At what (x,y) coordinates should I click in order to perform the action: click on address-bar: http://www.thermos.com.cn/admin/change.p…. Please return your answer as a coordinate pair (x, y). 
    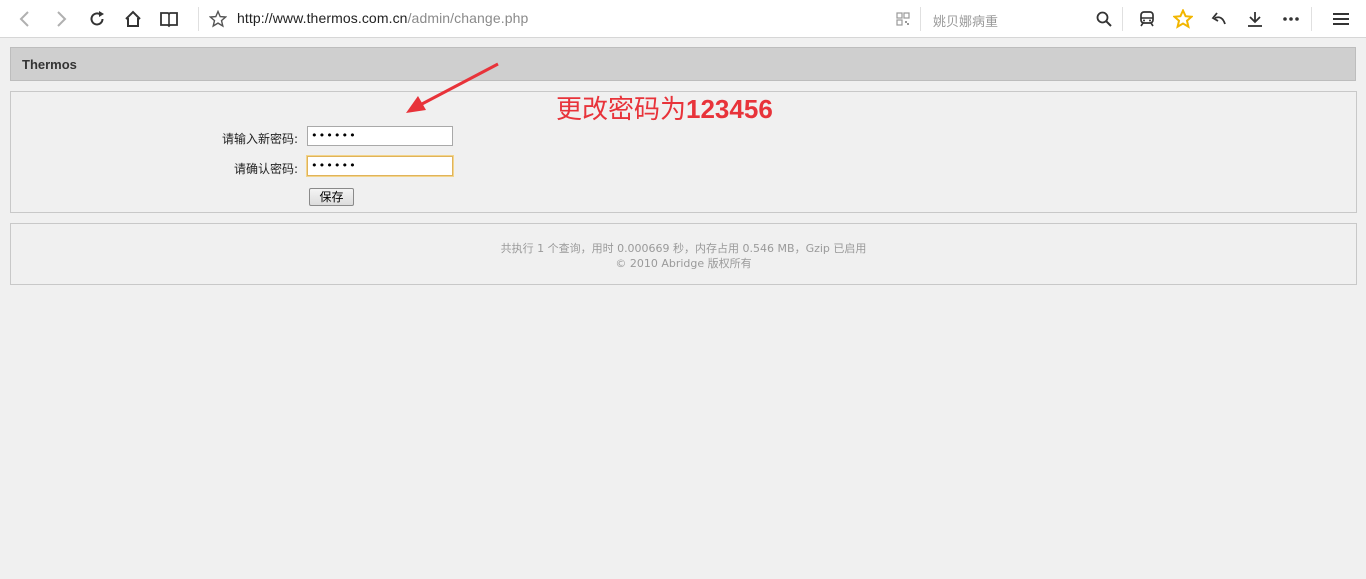
    Looking at the image, I should click on (382, 18).